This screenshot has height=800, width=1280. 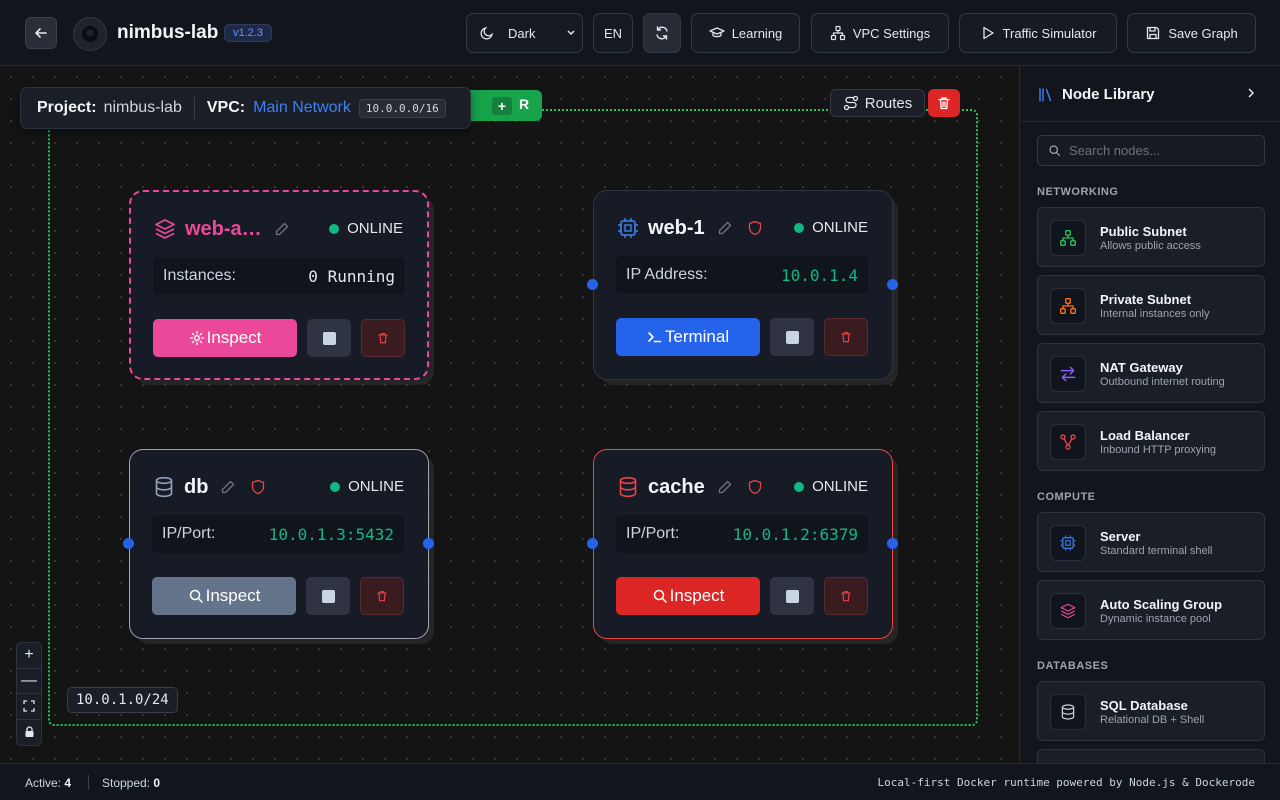 What do you see at coordinates (877, 103) in the screenshot?
I see `routes-button: Routes` at bounding box center [877, 103].